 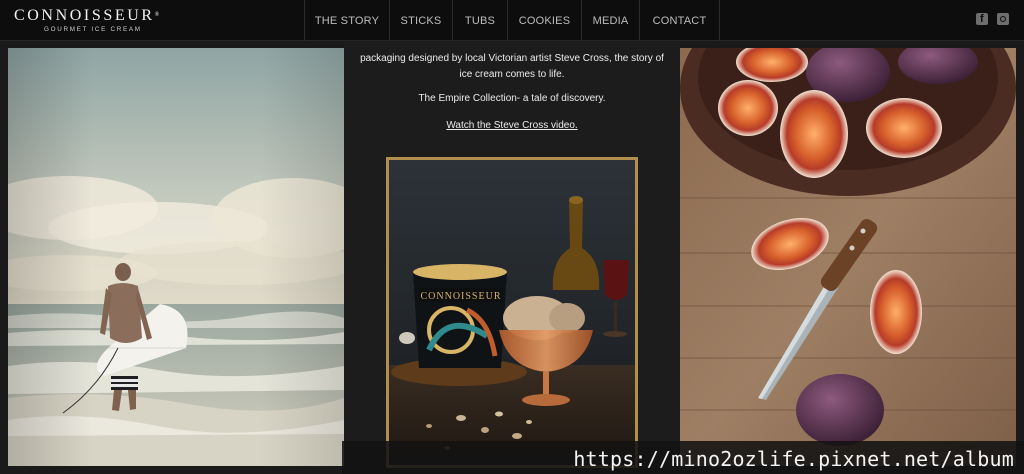 I want to click on nav-item-contact: CONTACT, so click(x=680, y=20).